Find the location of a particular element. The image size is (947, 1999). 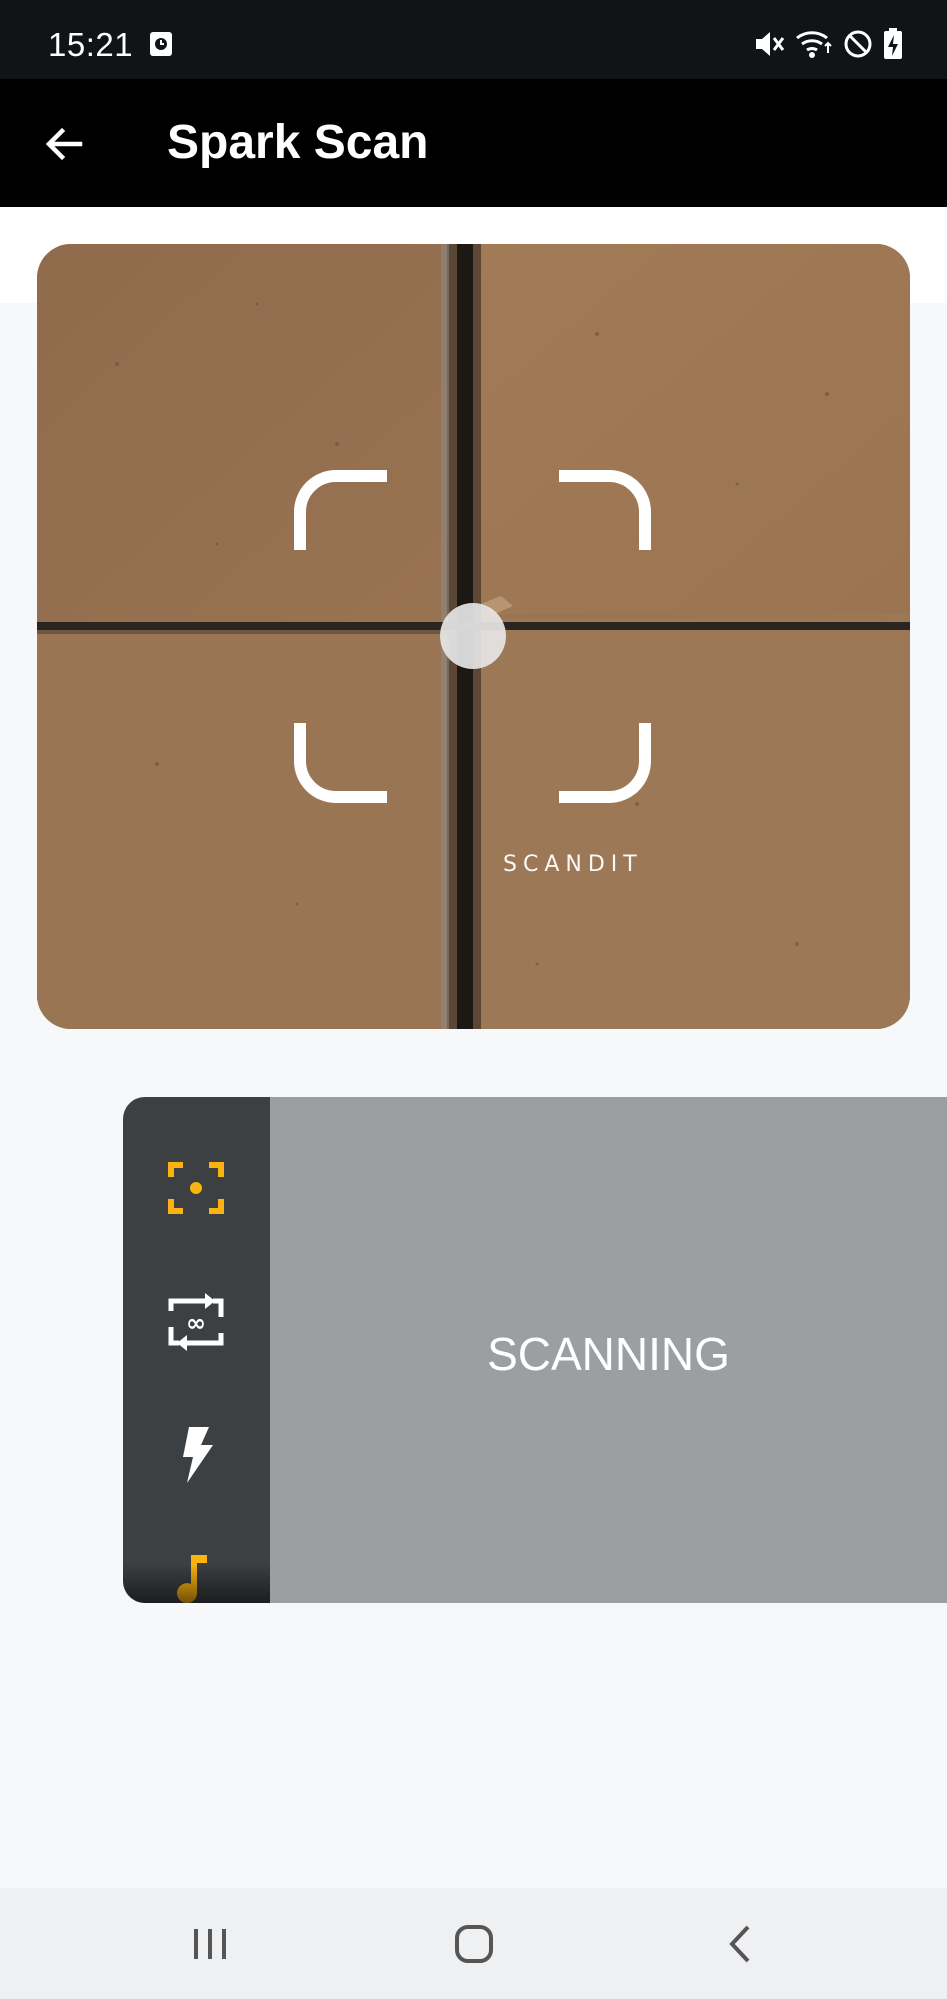

screen-recording-icon is located at coordinates (161, 46).